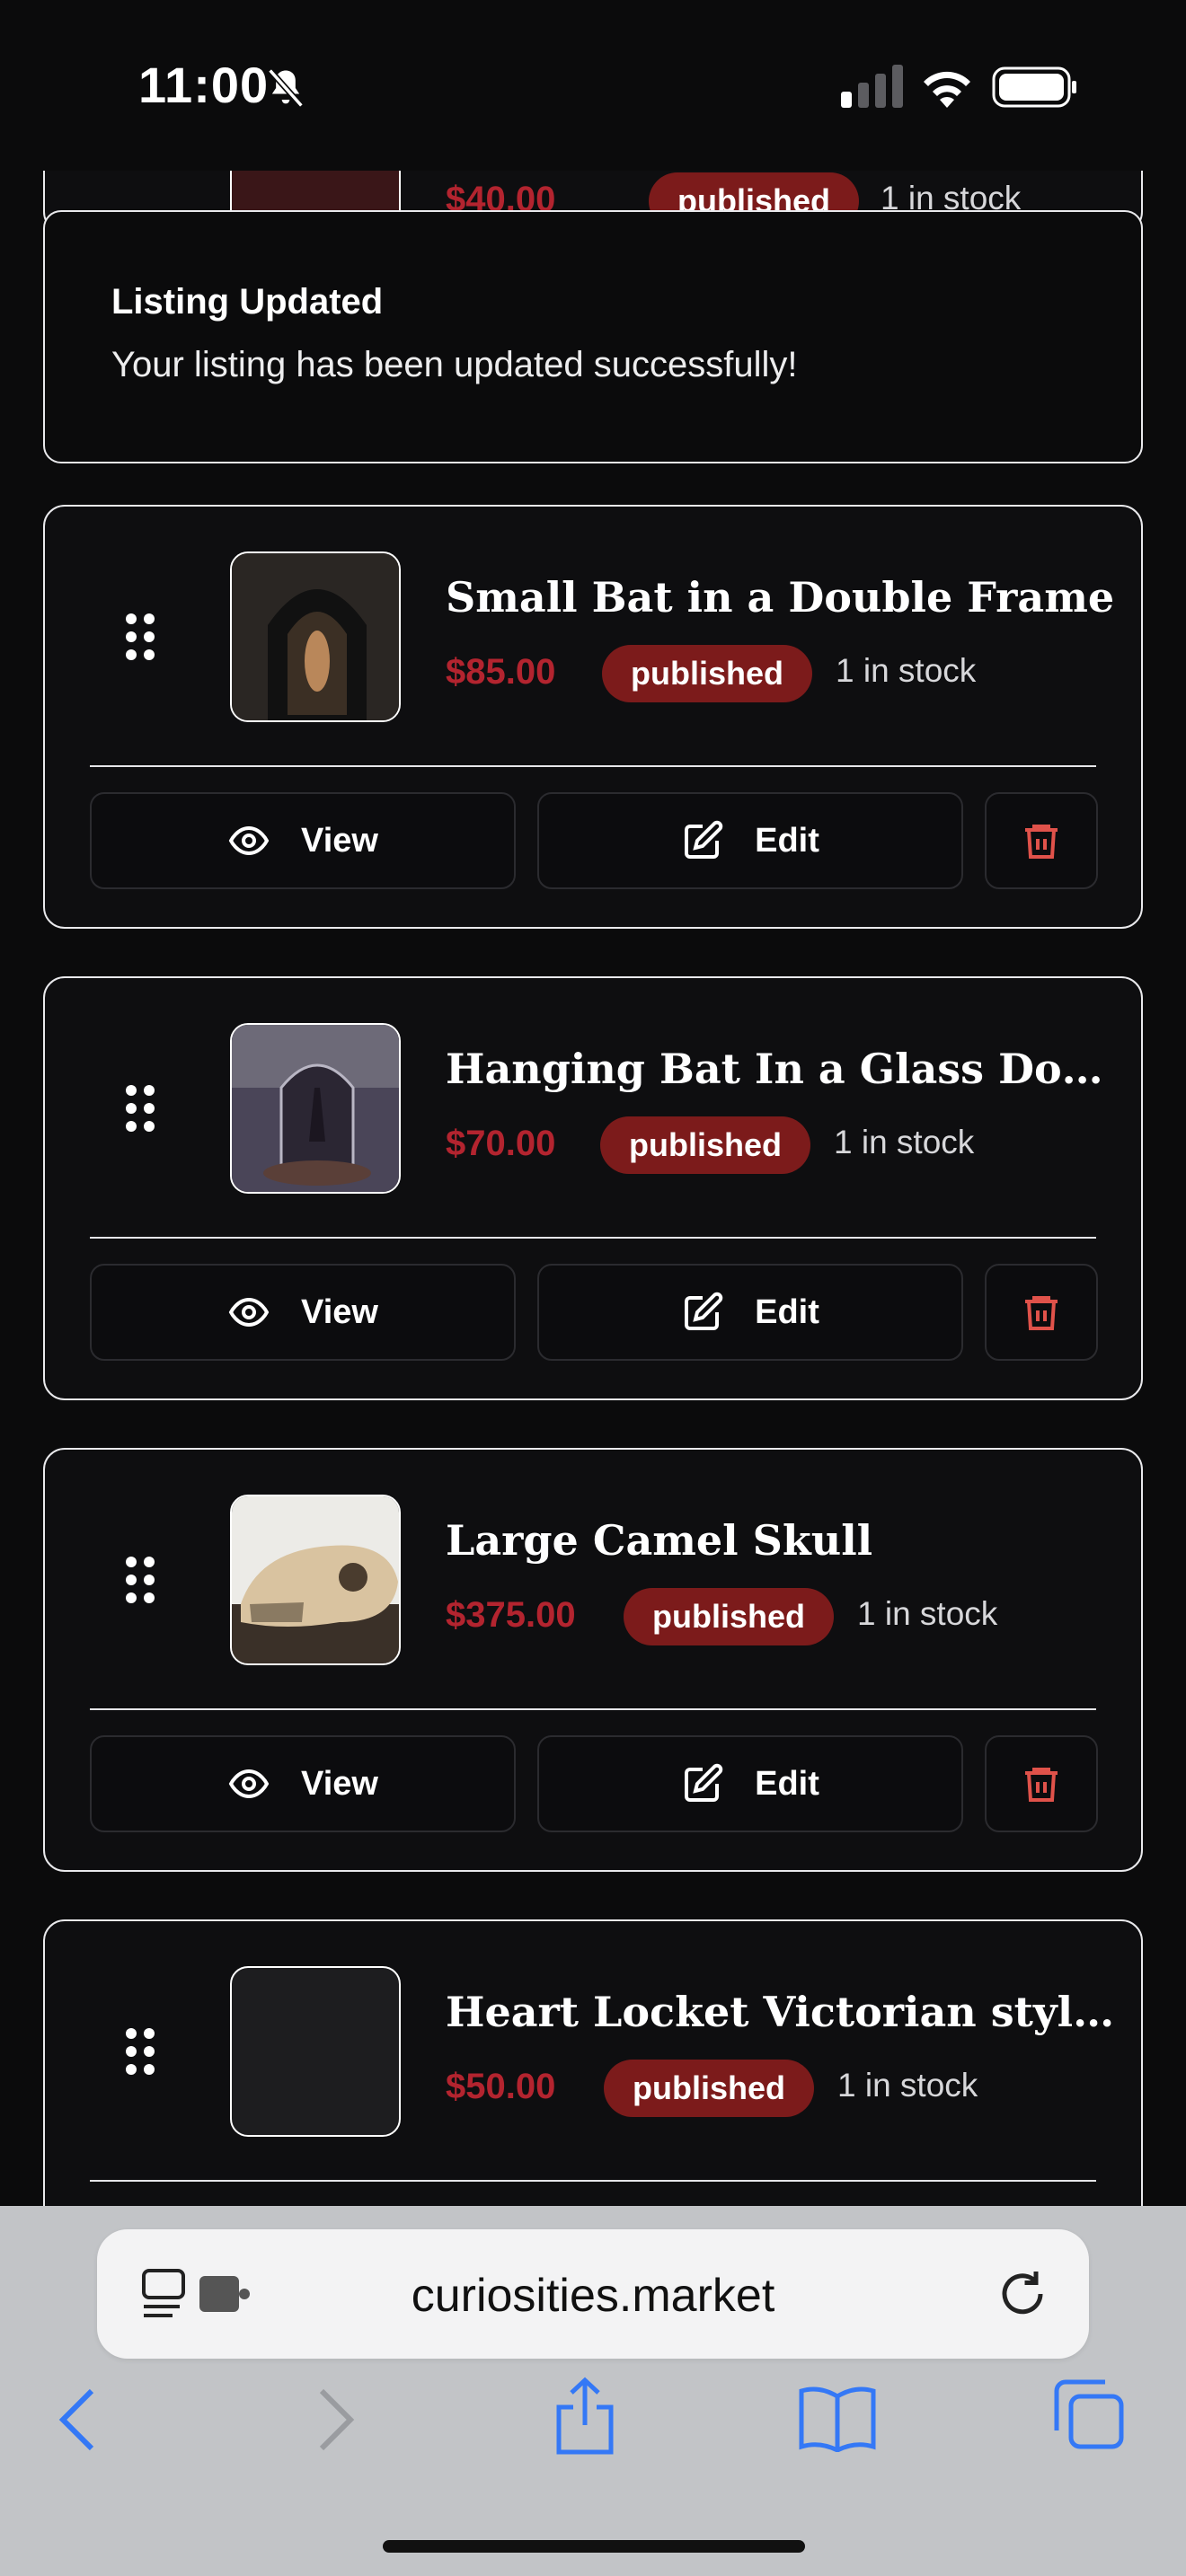 Image resolution: width=1186 pixels, height=2576 pixels. Describe the element at coordinates (247, 302) in the screenshot. I see `toast-title: Listing Updated` at that location.